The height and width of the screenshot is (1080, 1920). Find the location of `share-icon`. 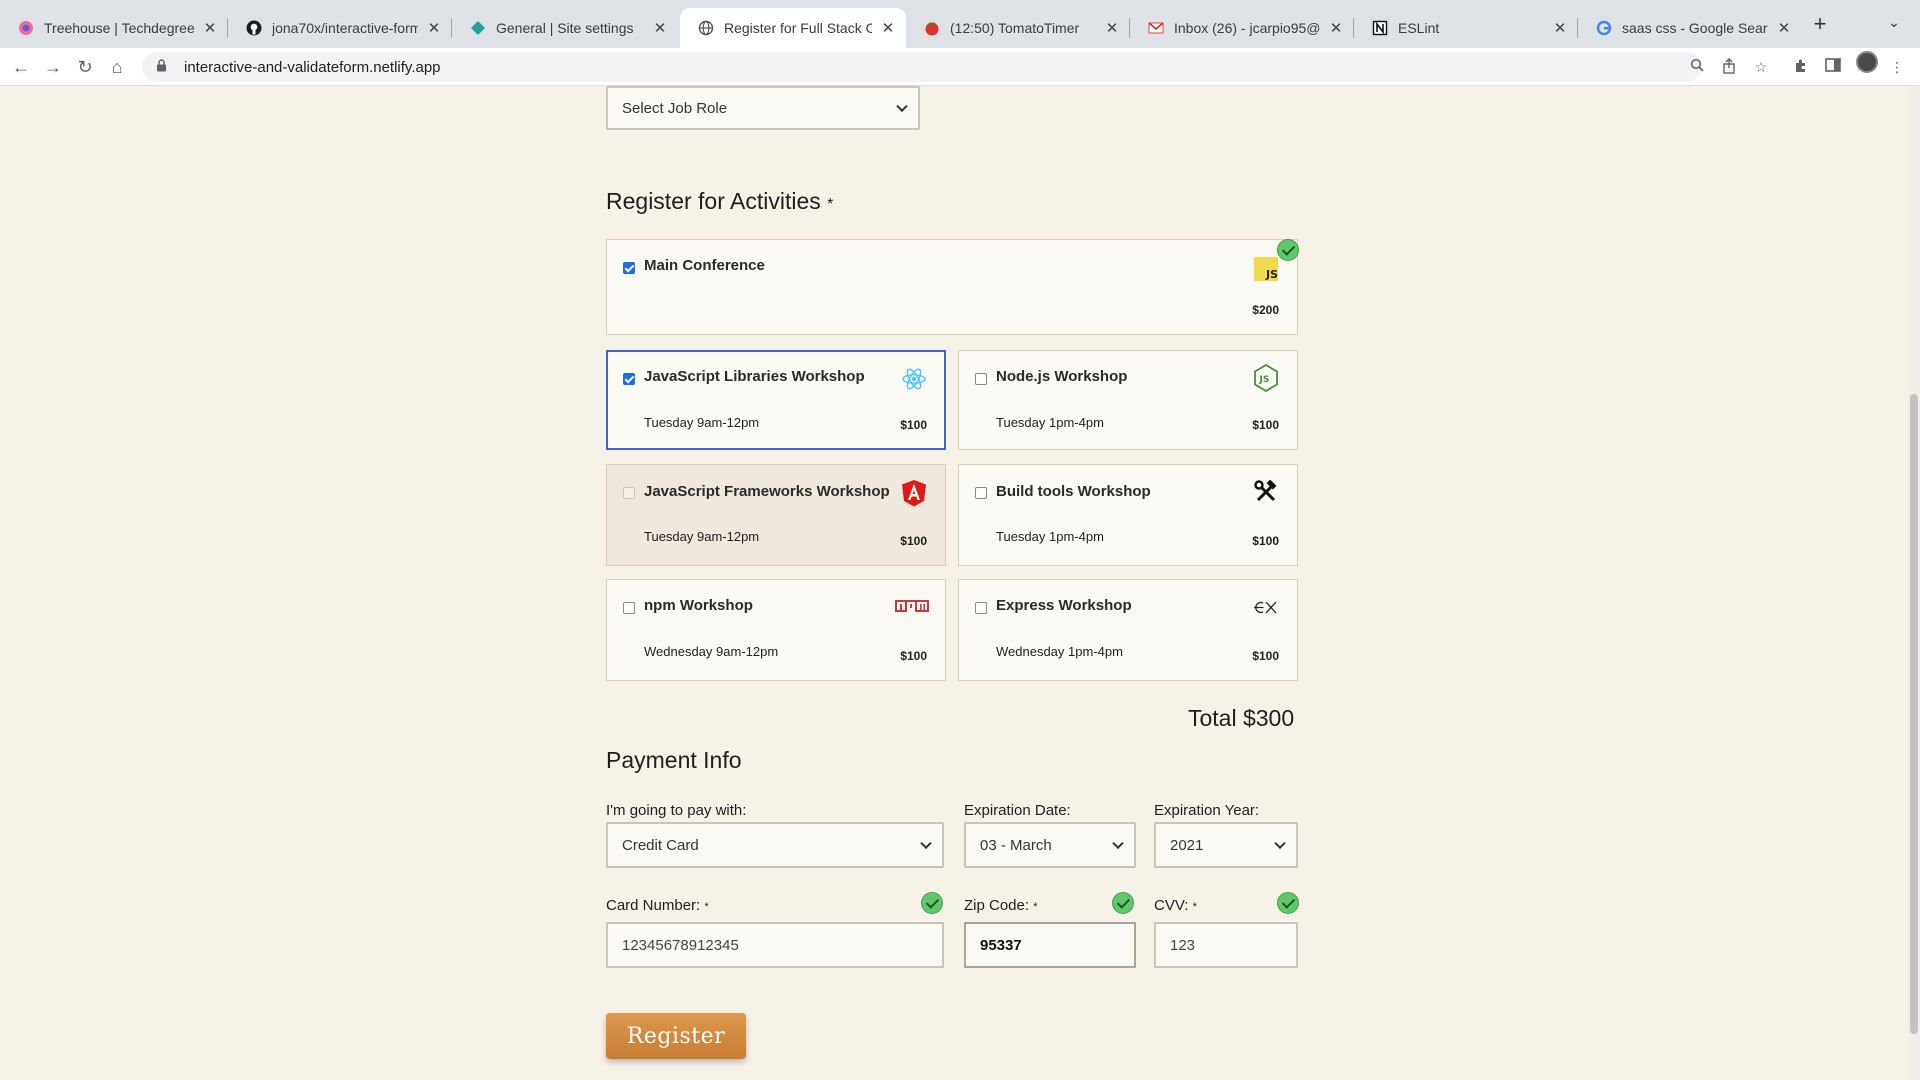

share-icon is located at coordinates (1729, 67).